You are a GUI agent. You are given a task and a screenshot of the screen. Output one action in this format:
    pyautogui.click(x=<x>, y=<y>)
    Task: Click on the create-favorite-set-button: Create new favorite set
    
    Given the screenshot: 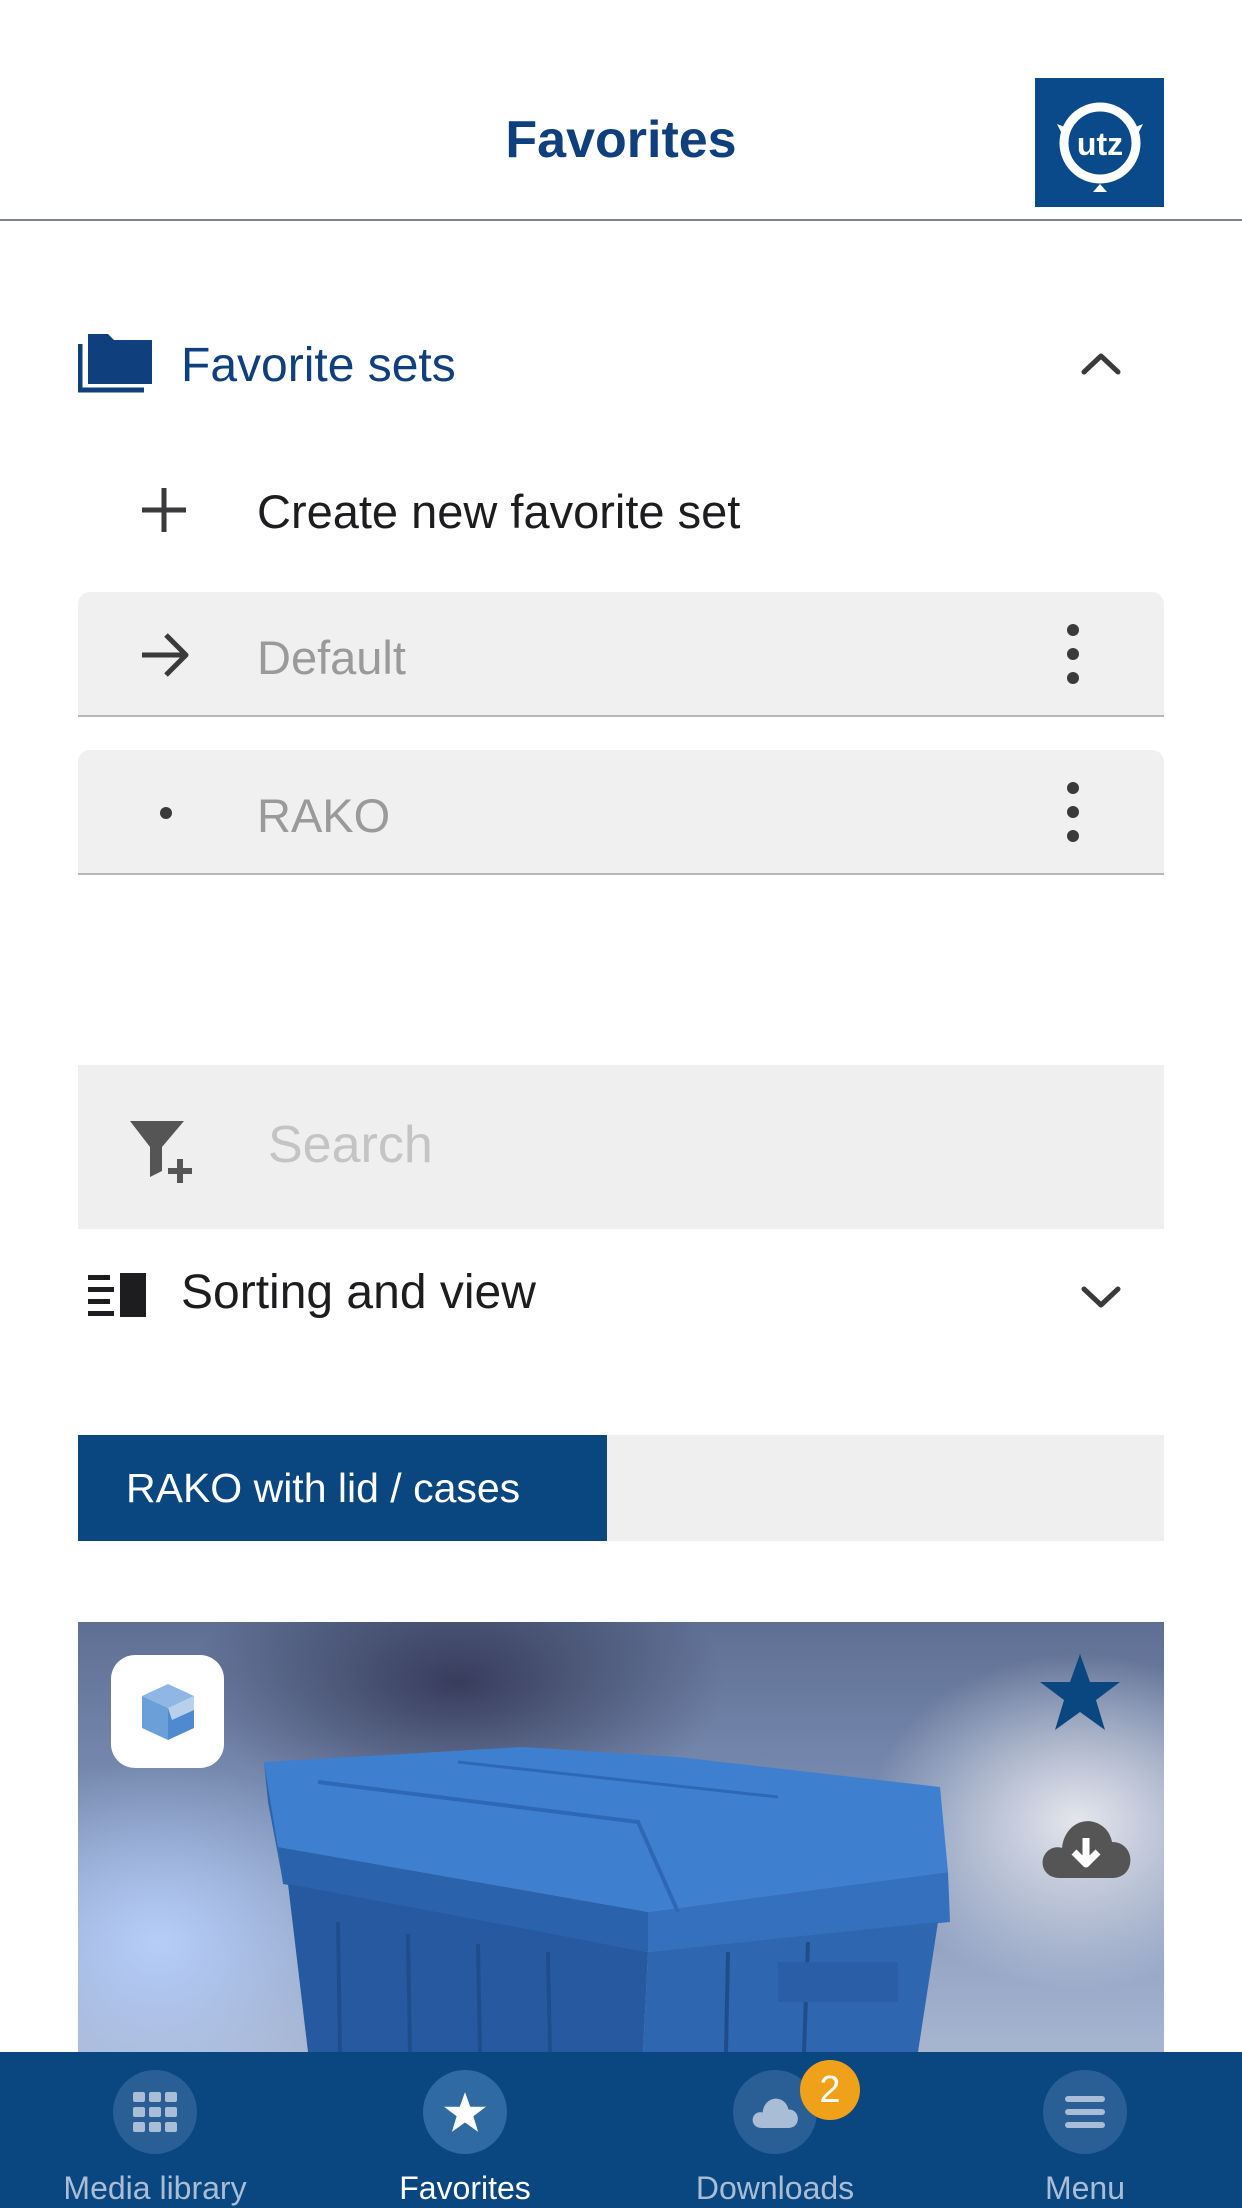 What is the action you would take?
    pyautogui.click(x=621, y=510)
    